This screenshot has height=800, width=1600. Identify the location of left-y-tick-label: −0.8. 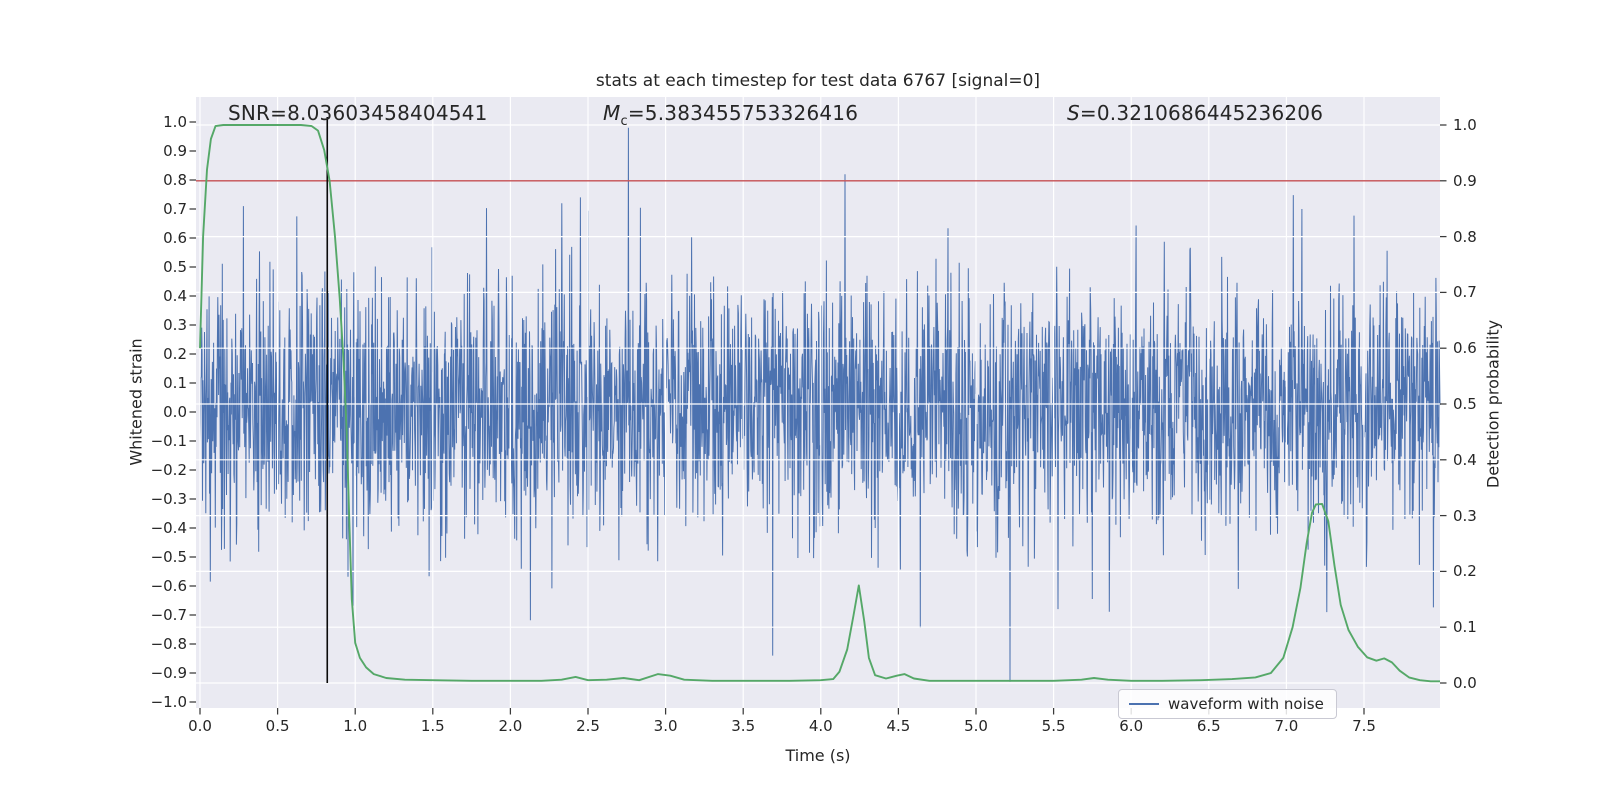
(168, 644).